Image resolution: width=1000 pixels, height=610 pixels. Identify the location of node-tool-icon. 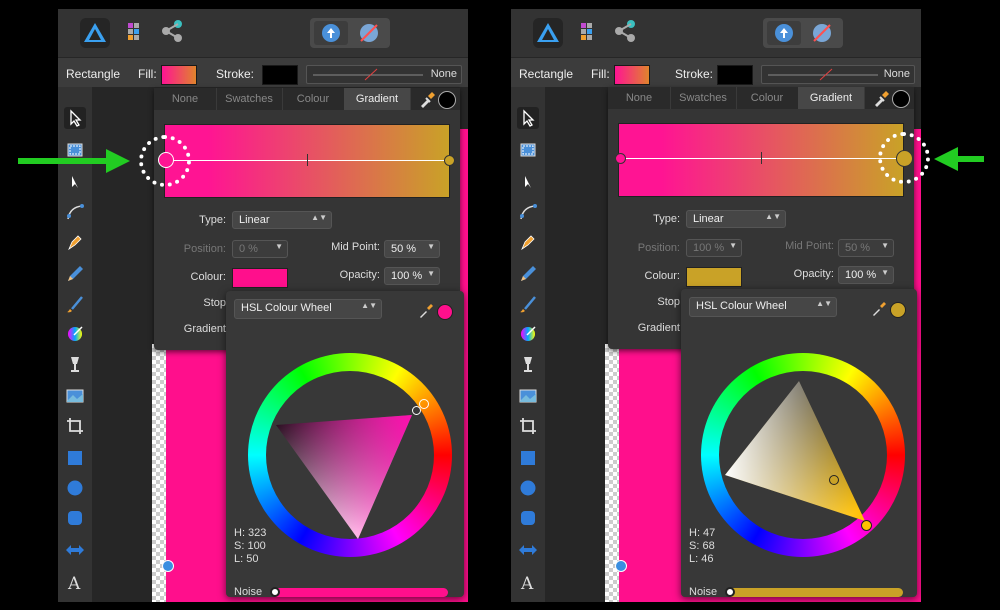
(528, 182).